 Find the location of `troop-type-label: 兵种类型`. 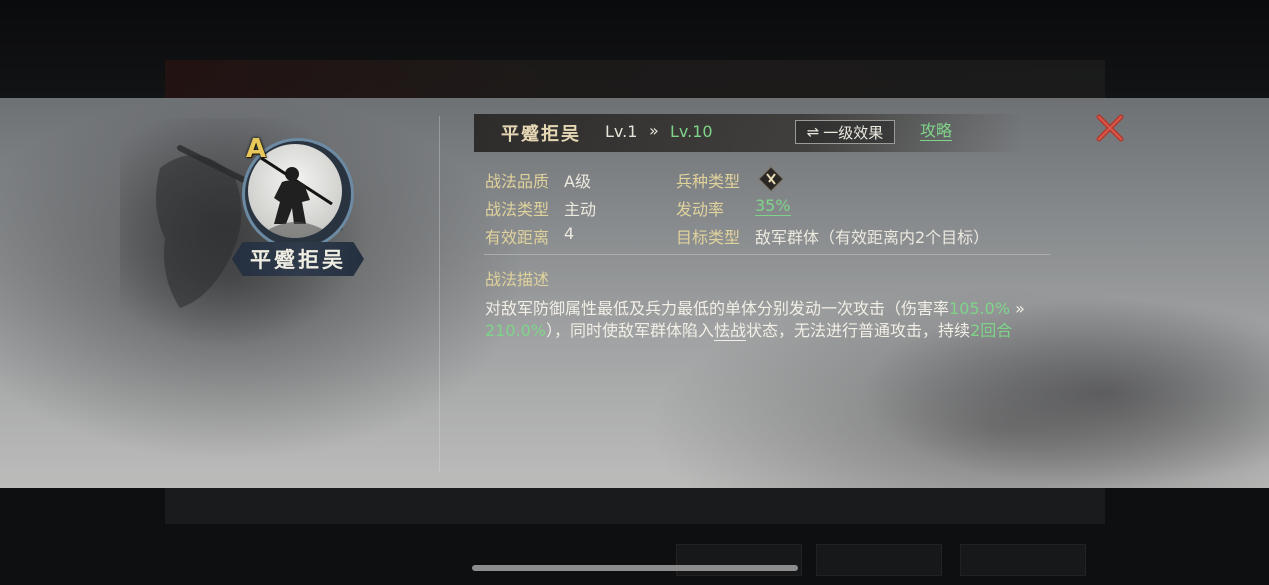

troop-type-label: 兵种类型 is located at coordinates (708, 181).